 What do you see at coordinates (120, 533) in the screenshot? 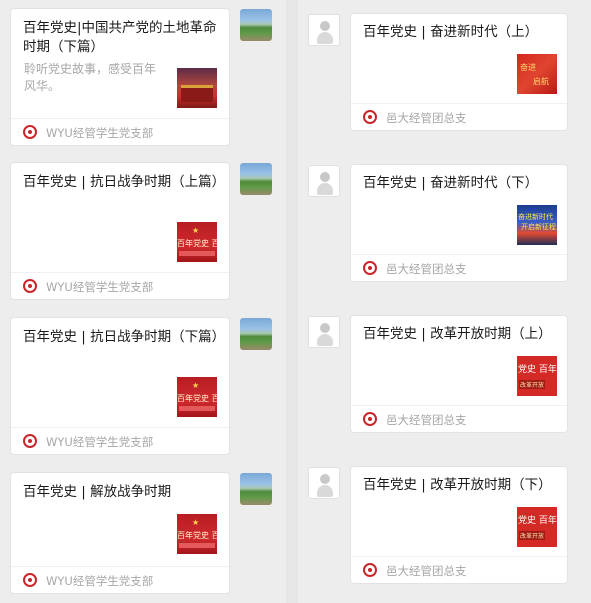
I see `article-card: 百年党史 | 解放战争时期 ★ 百年党史 百年 WYU经管学生党支部` at bounding box center [120, 533].